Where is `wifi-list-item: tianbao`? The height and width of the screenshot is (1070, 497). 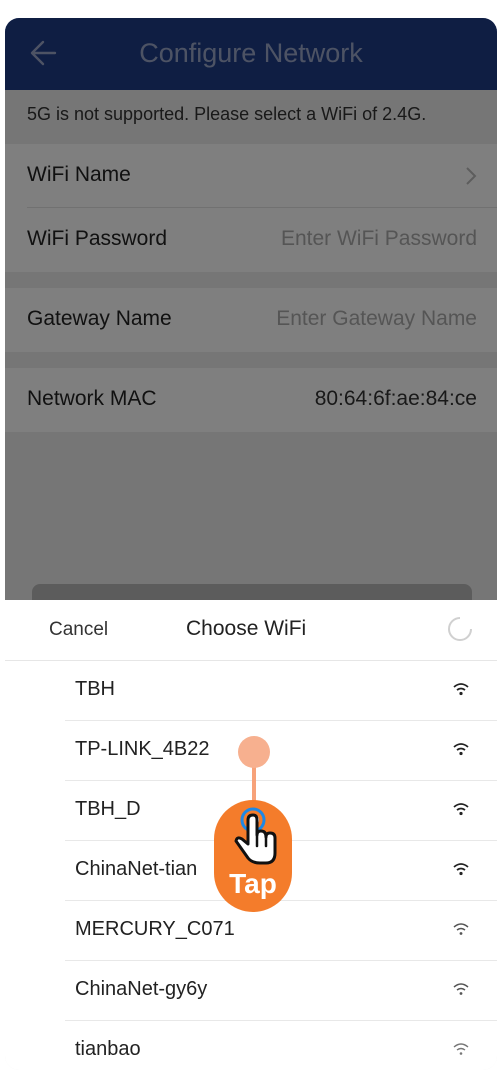
wifi-list-item: tianbao is located at coordinates (281, 1045).